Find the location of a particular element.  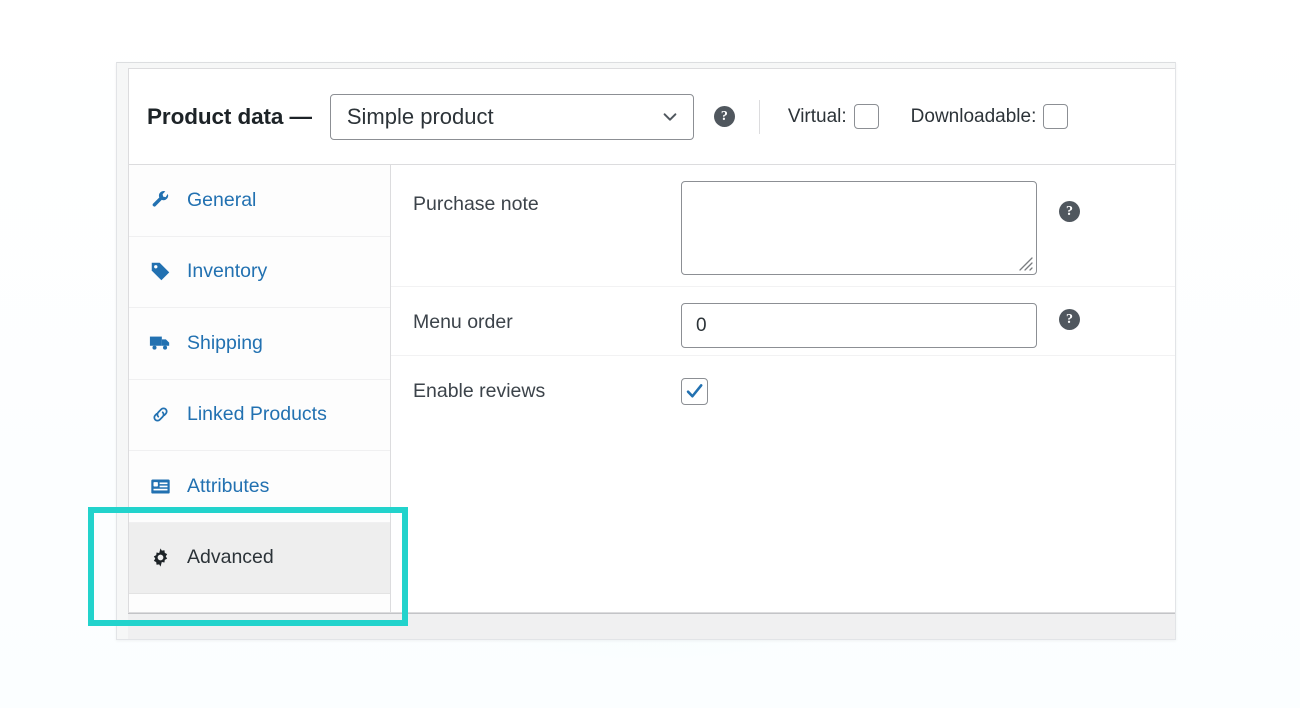

field-row-enable-reviews: Enable reviews is located at coordinates (783, 390).